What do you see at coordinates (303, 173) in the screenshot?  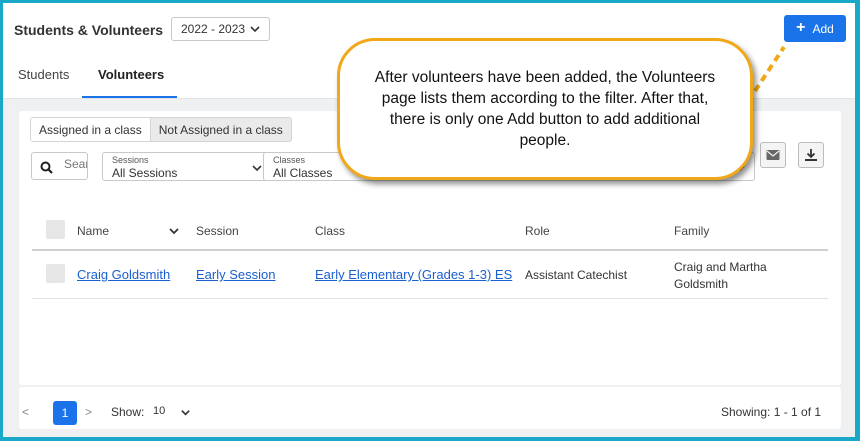 I see `classes-filter-value: All Classes` at bounding box center [303, 173].